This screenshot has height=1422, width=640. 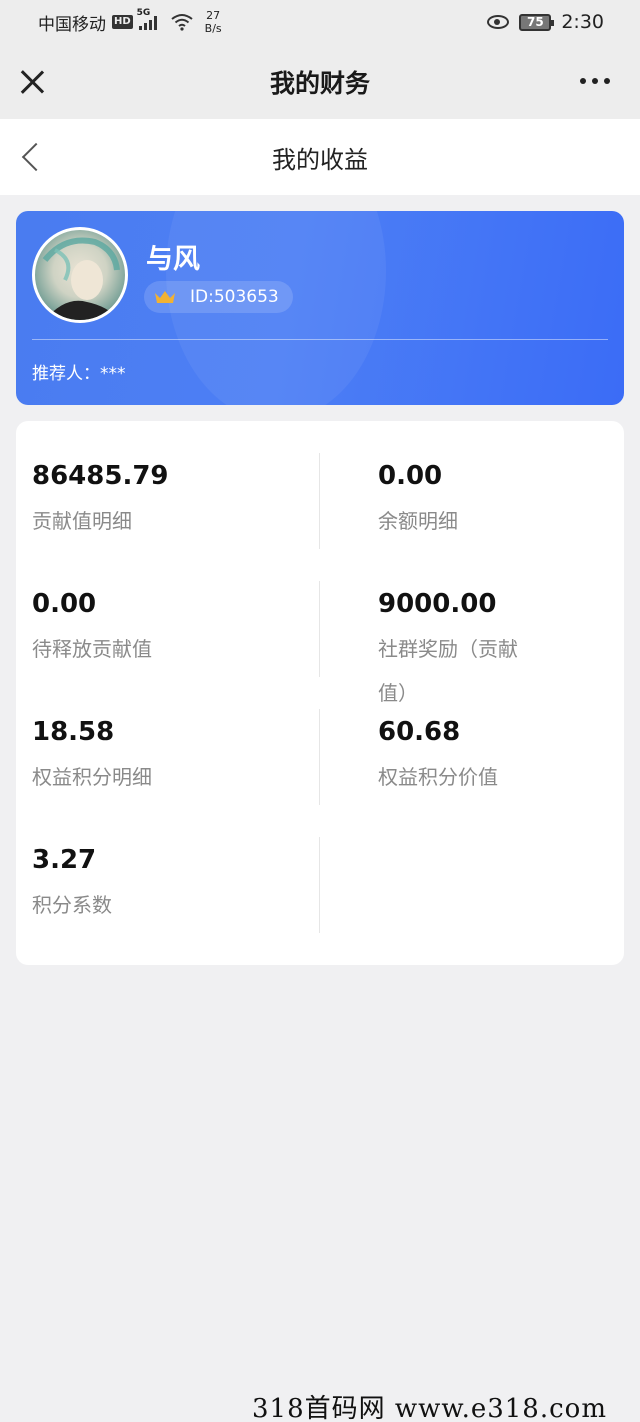 I want to click on status-right: 75 2:30, so click(x=545, y=22).